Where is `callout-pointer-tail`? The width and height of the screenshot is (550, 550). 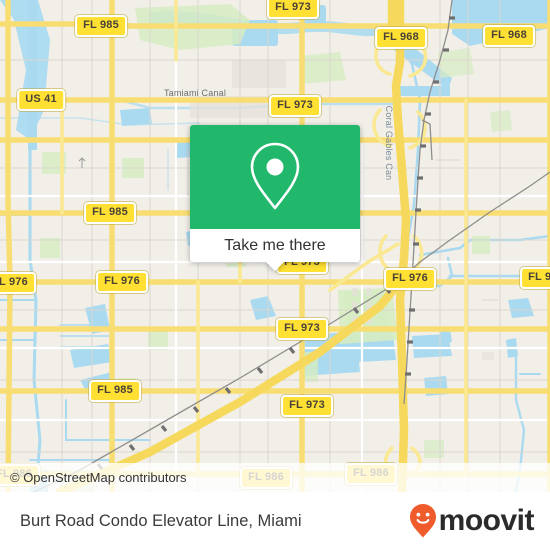
callout-pointer-tail is located at coordinates (275, 266).